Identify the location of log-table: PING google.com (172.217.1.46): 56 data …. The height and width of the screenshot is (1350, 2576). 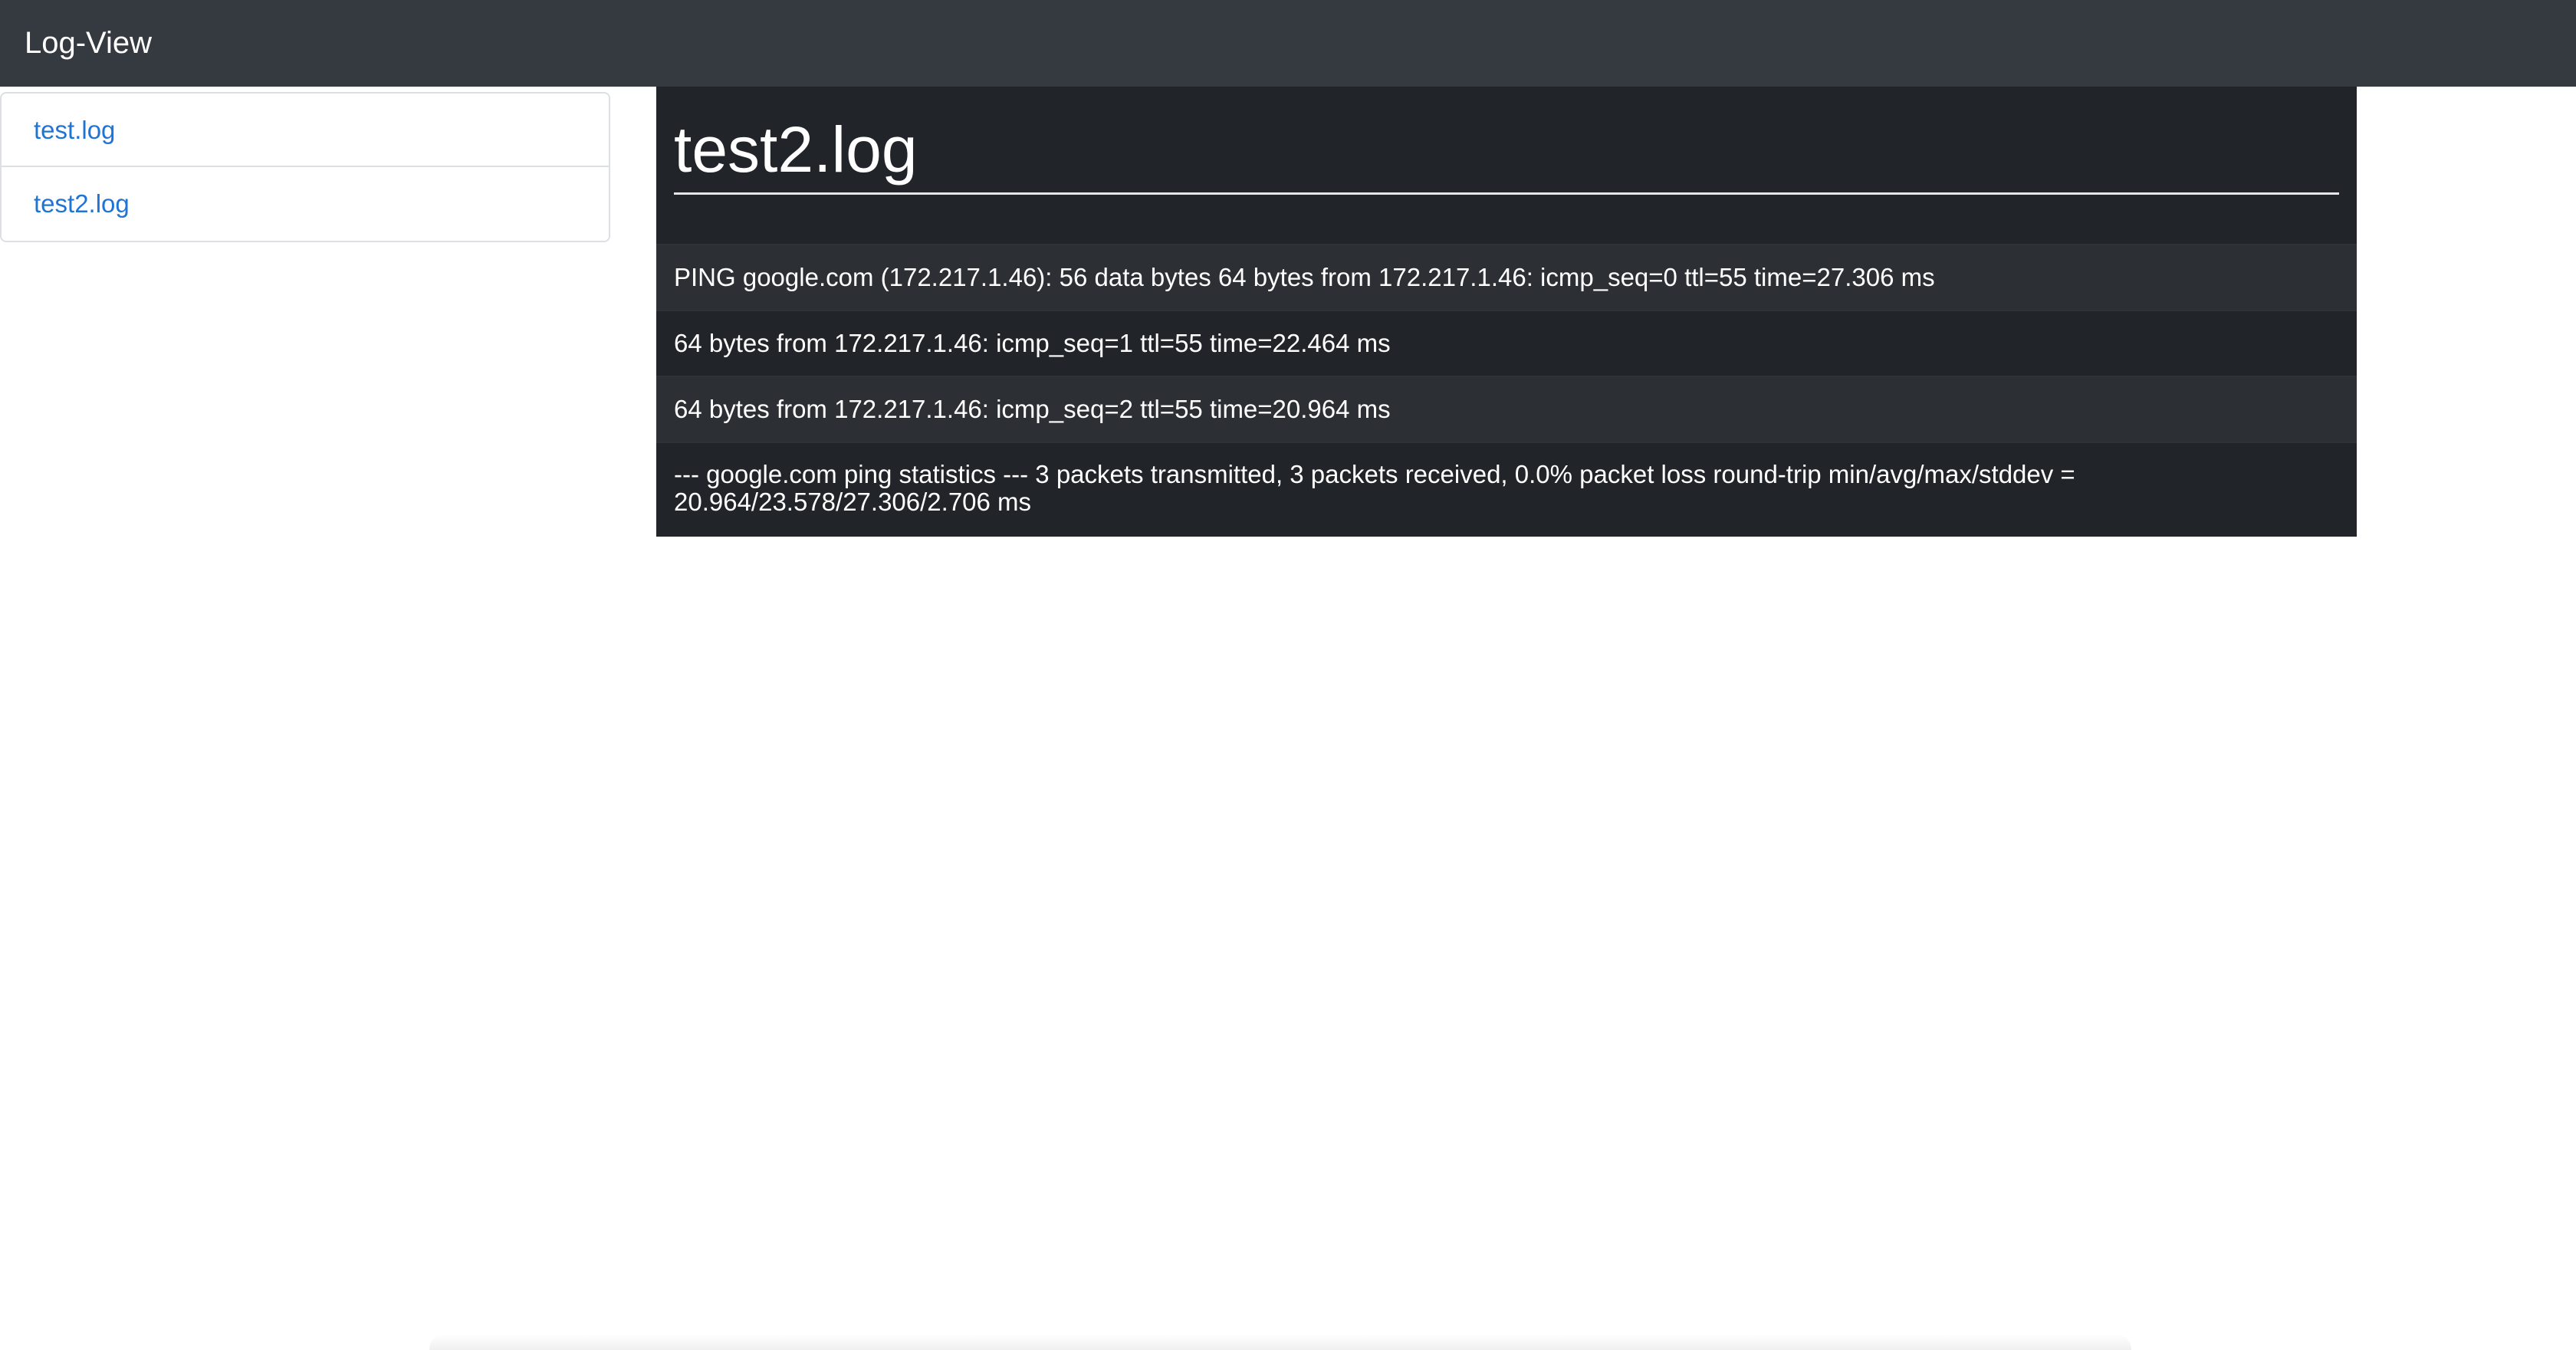
(1506, 389).